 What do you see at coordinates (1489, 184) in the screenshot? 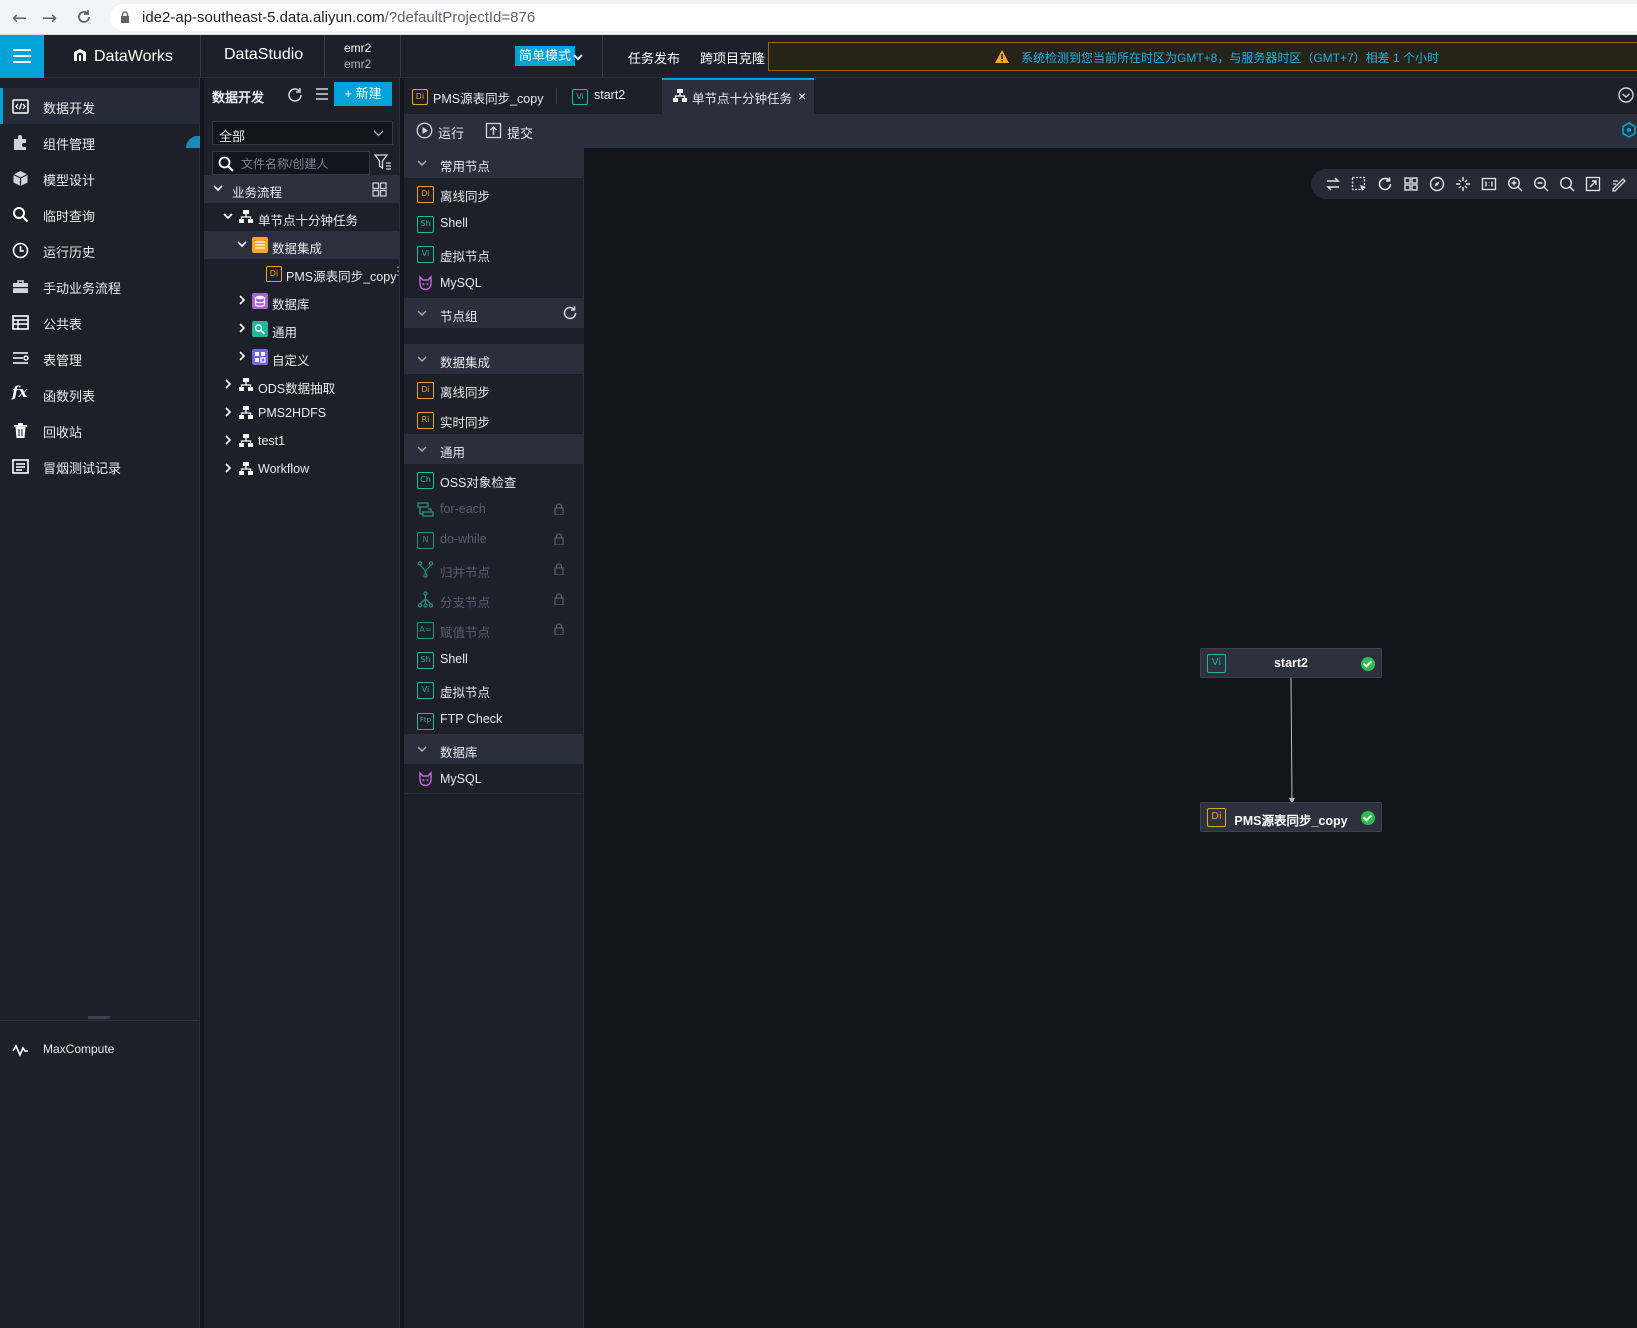
I see `actual-size-icon` at bounding box center [1489, 184].